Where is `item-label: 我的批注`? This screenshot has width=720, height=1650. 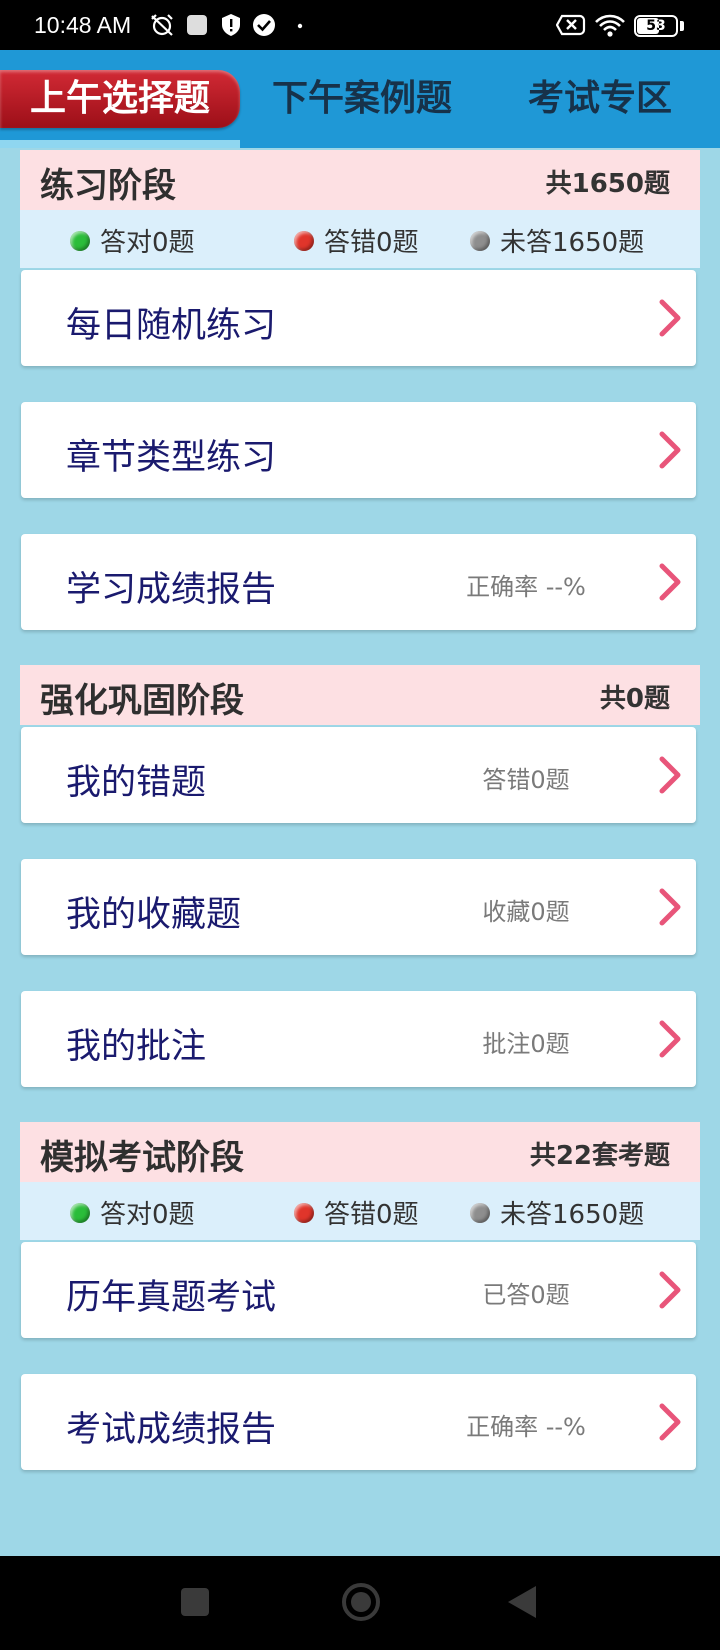
item-label: 我的批注 is located at coordinates (136, 1047).